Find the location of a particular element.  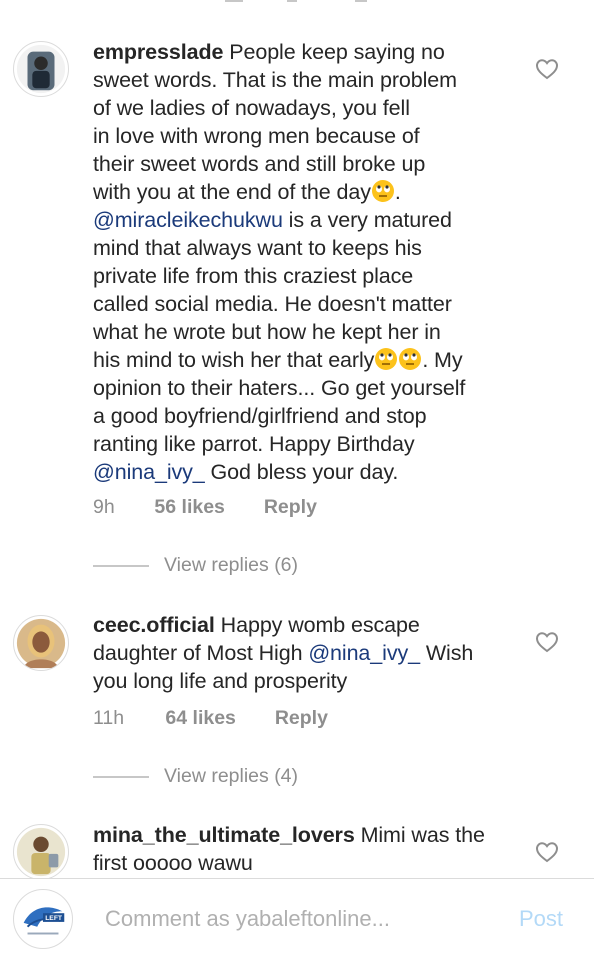

comment-text: God bless your day. is located at coordinates (304, 472).